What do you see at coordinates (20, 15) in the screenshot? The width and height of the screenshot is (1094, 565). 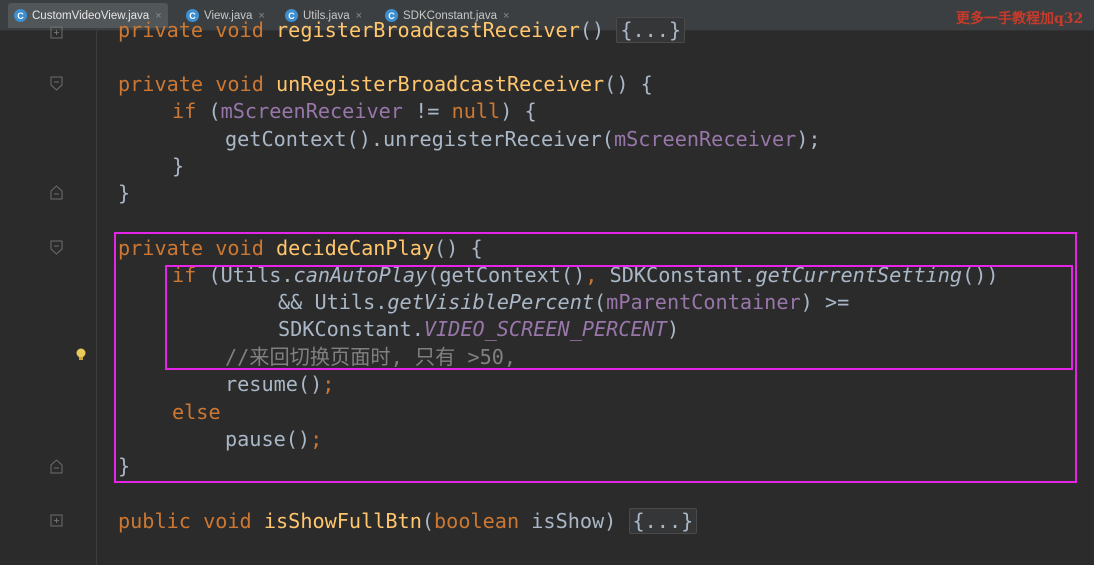 I see `java-class-icon: C` at bounding box center [20, 15].